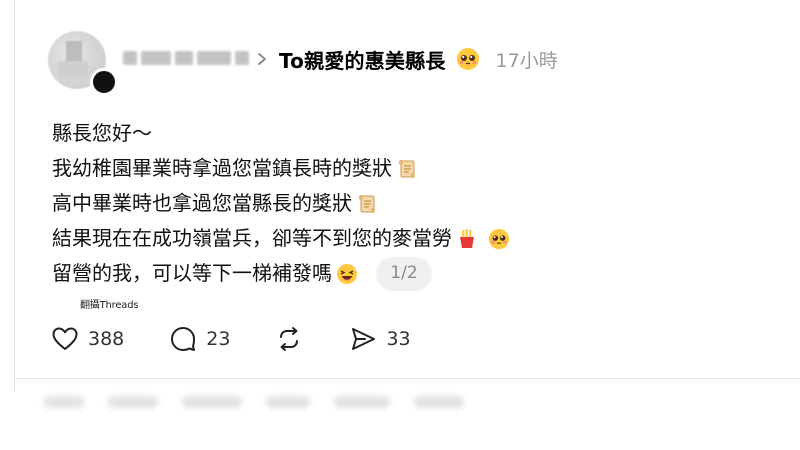  Describe the element at coordinates (392, 133) in the screenshot. I see `post-line: 縣長您好～` at that location.